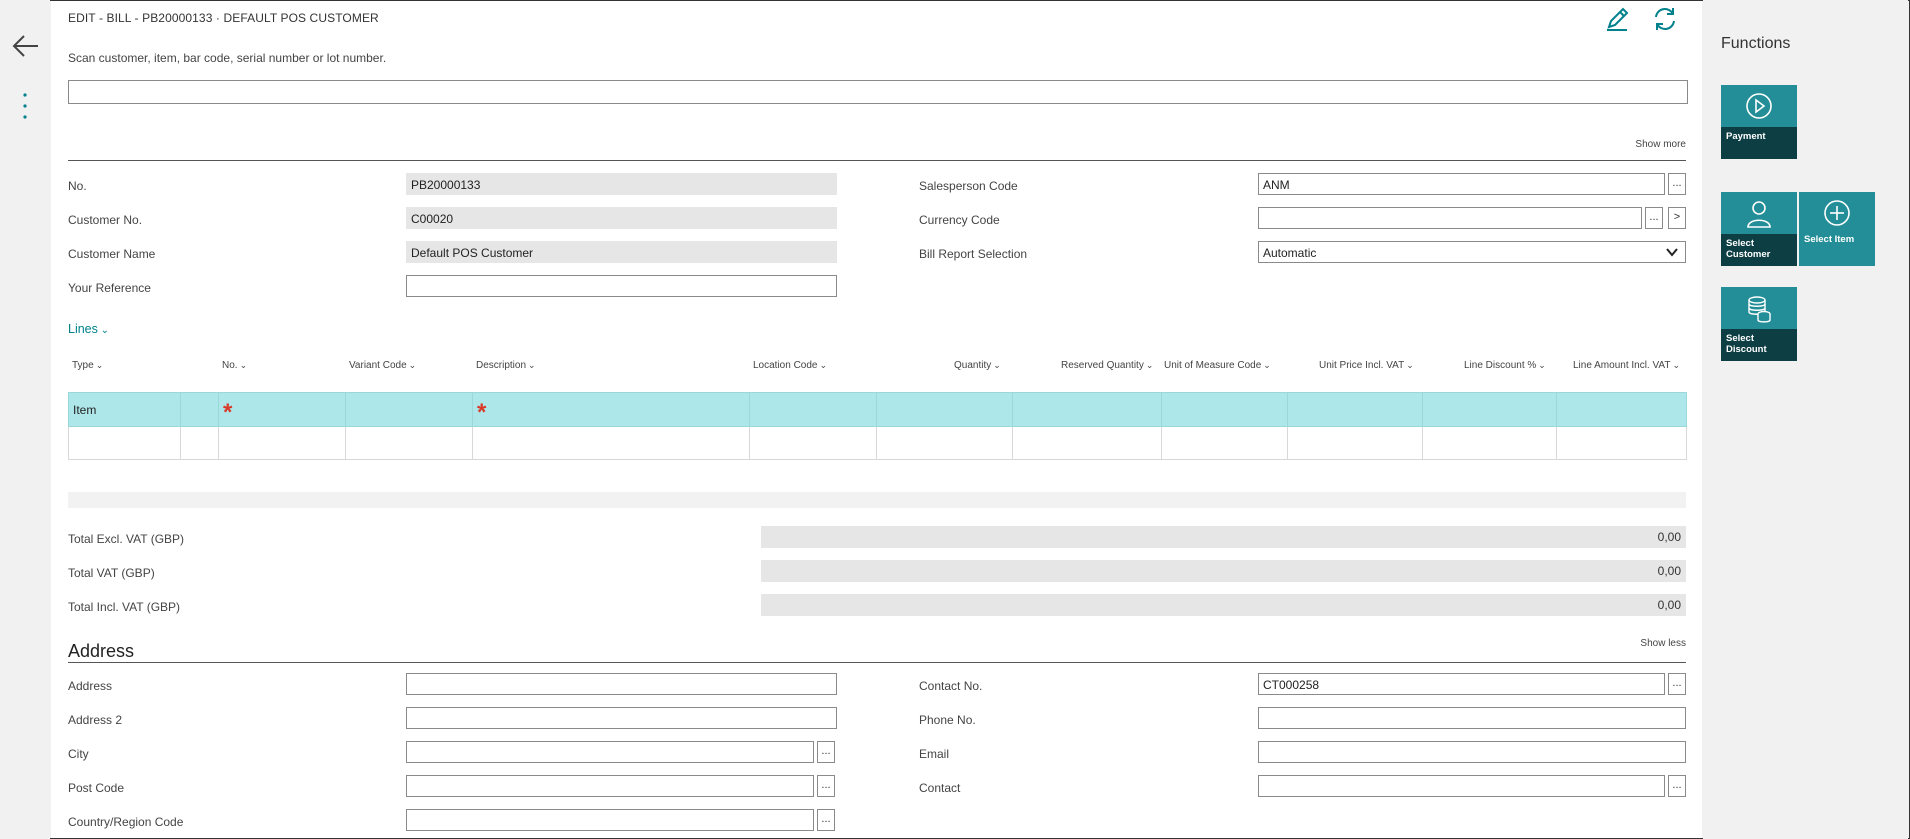  I want to click on address-section-title: Address, so click(101, 651).